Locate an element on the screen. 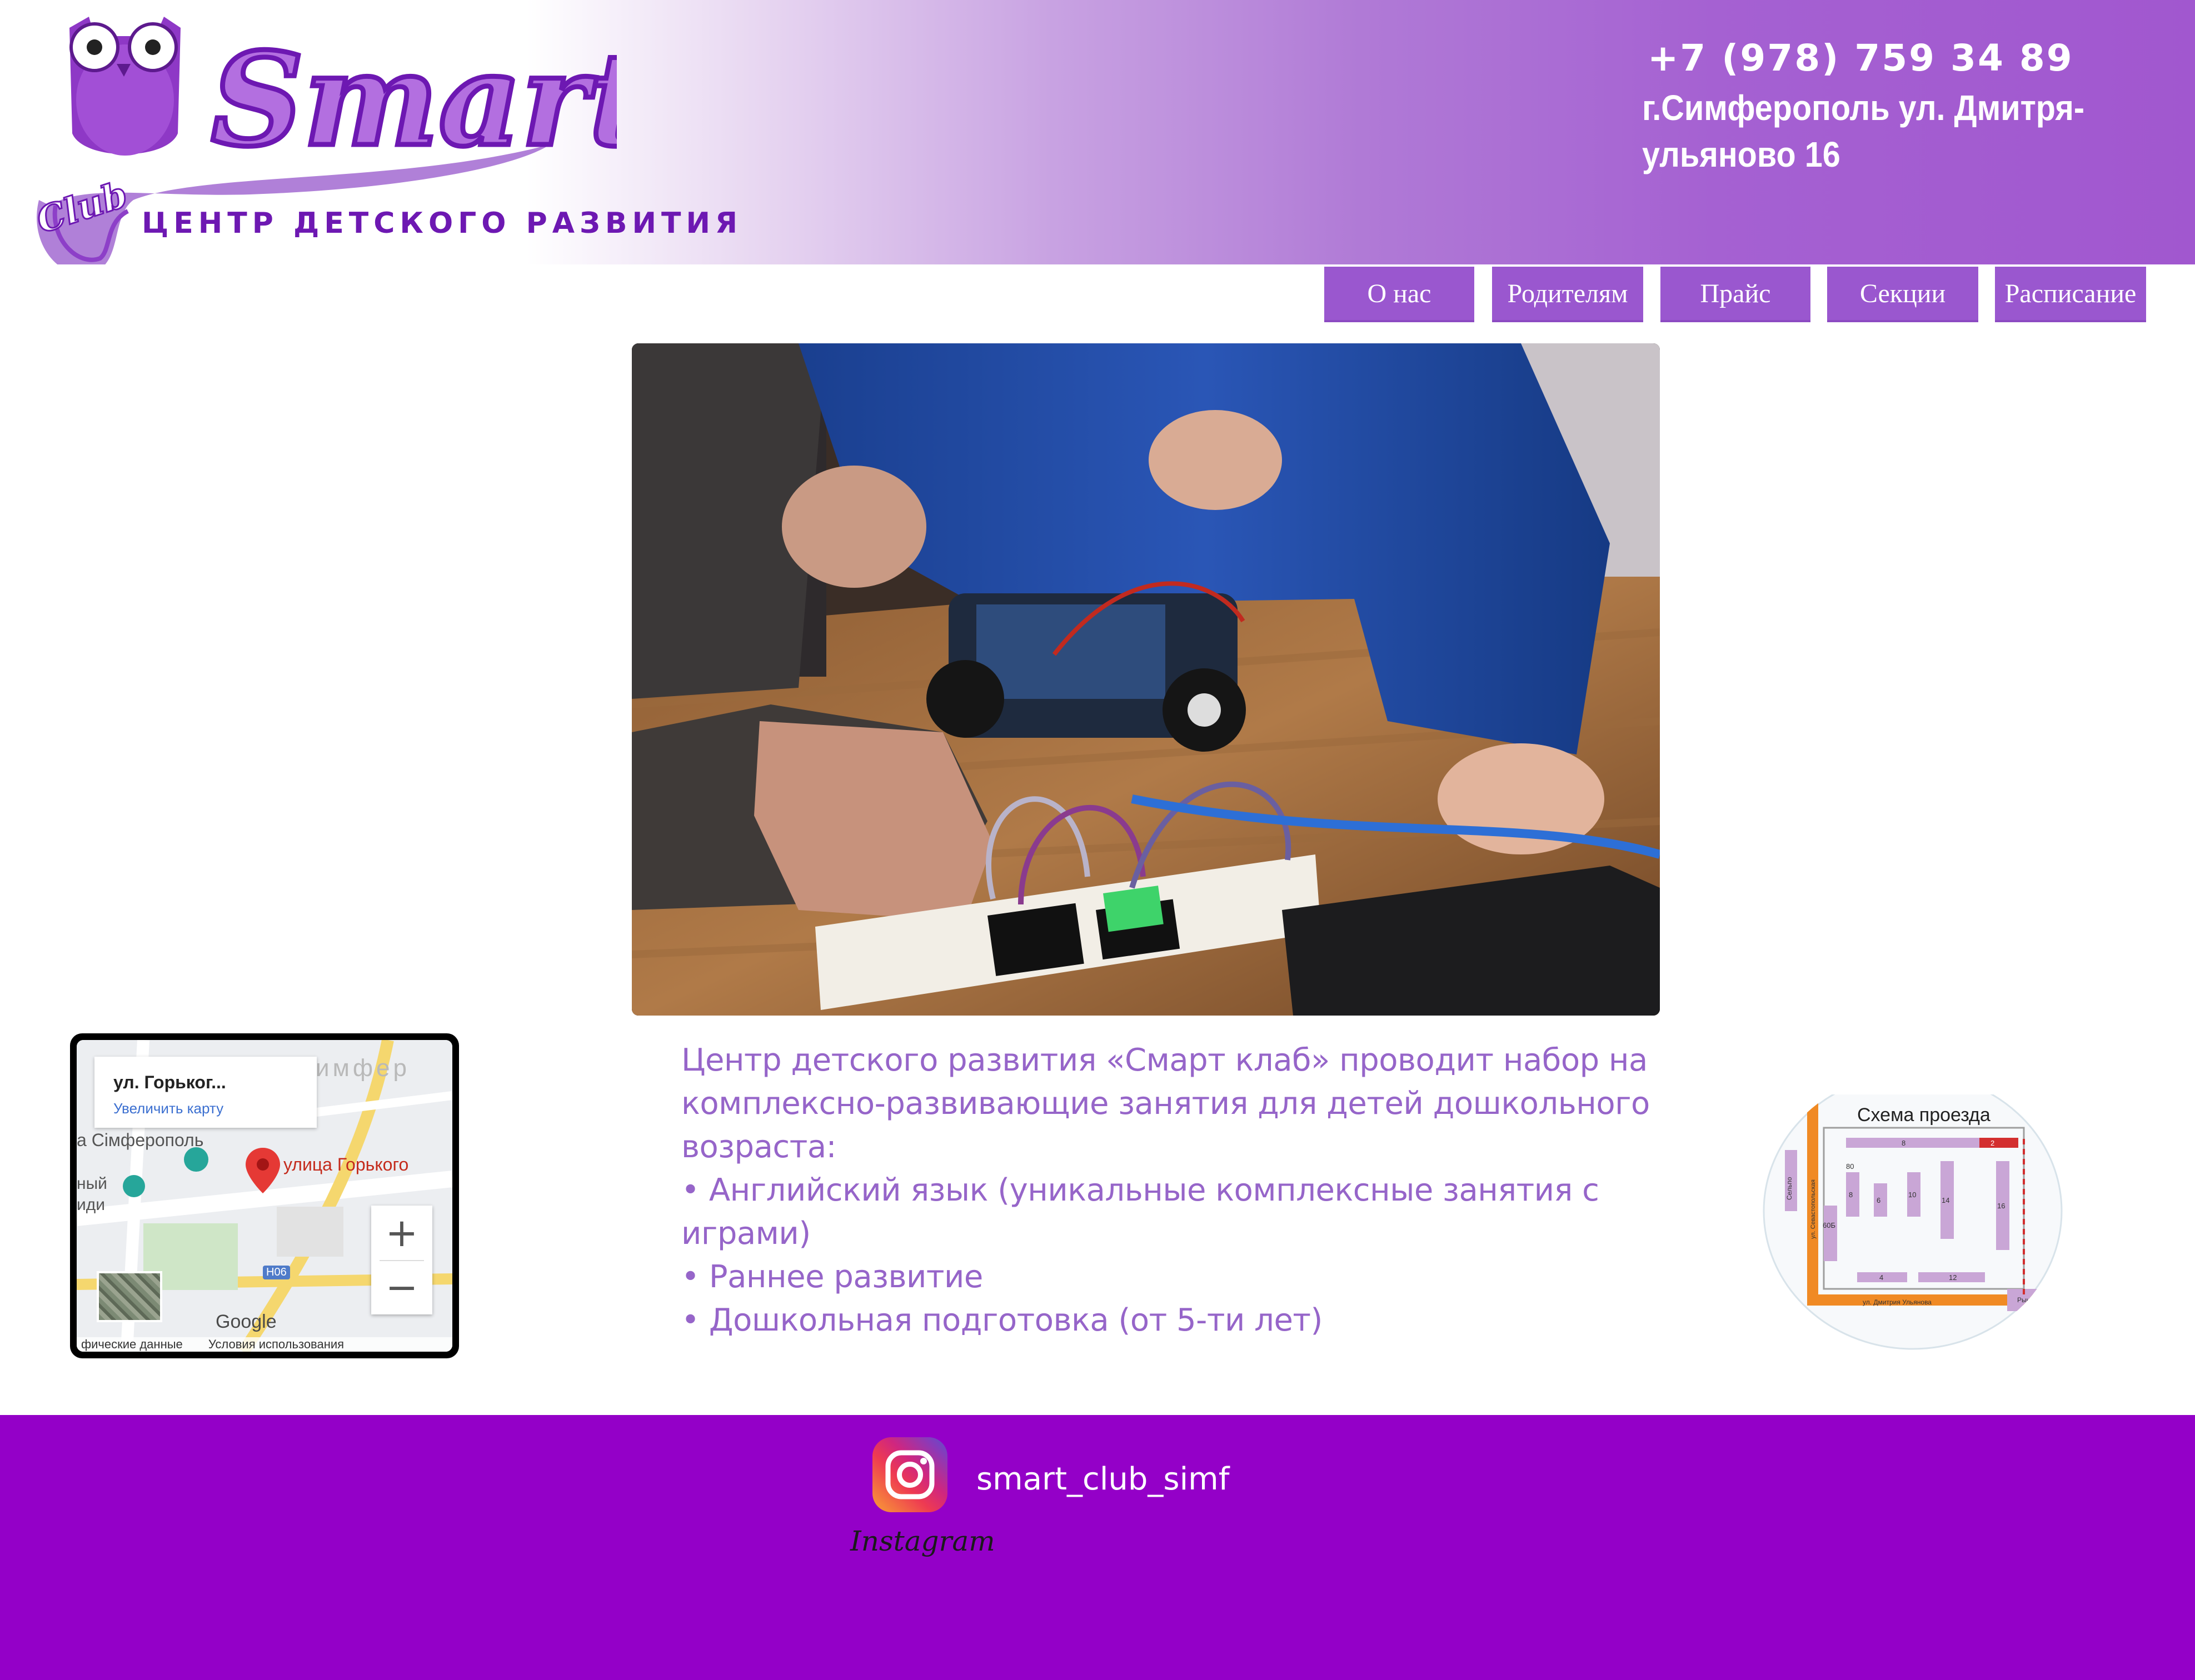 The height and width of the screenshot is (1680, 2195). road-badge: Н06 is located at coordinates (276, 1272).